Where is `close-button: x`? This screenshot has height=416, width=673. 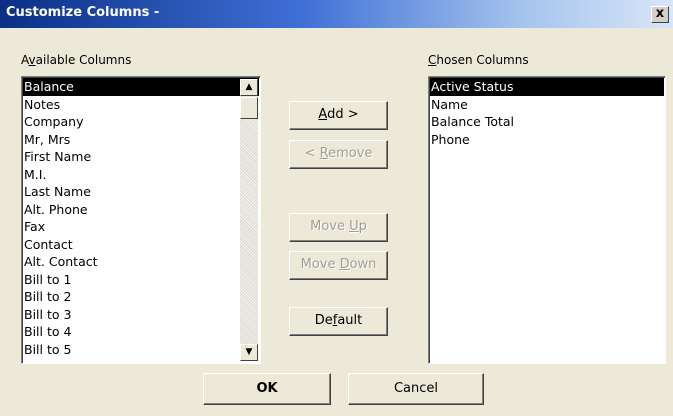 close-button: x is located at coordinates (660, 14).